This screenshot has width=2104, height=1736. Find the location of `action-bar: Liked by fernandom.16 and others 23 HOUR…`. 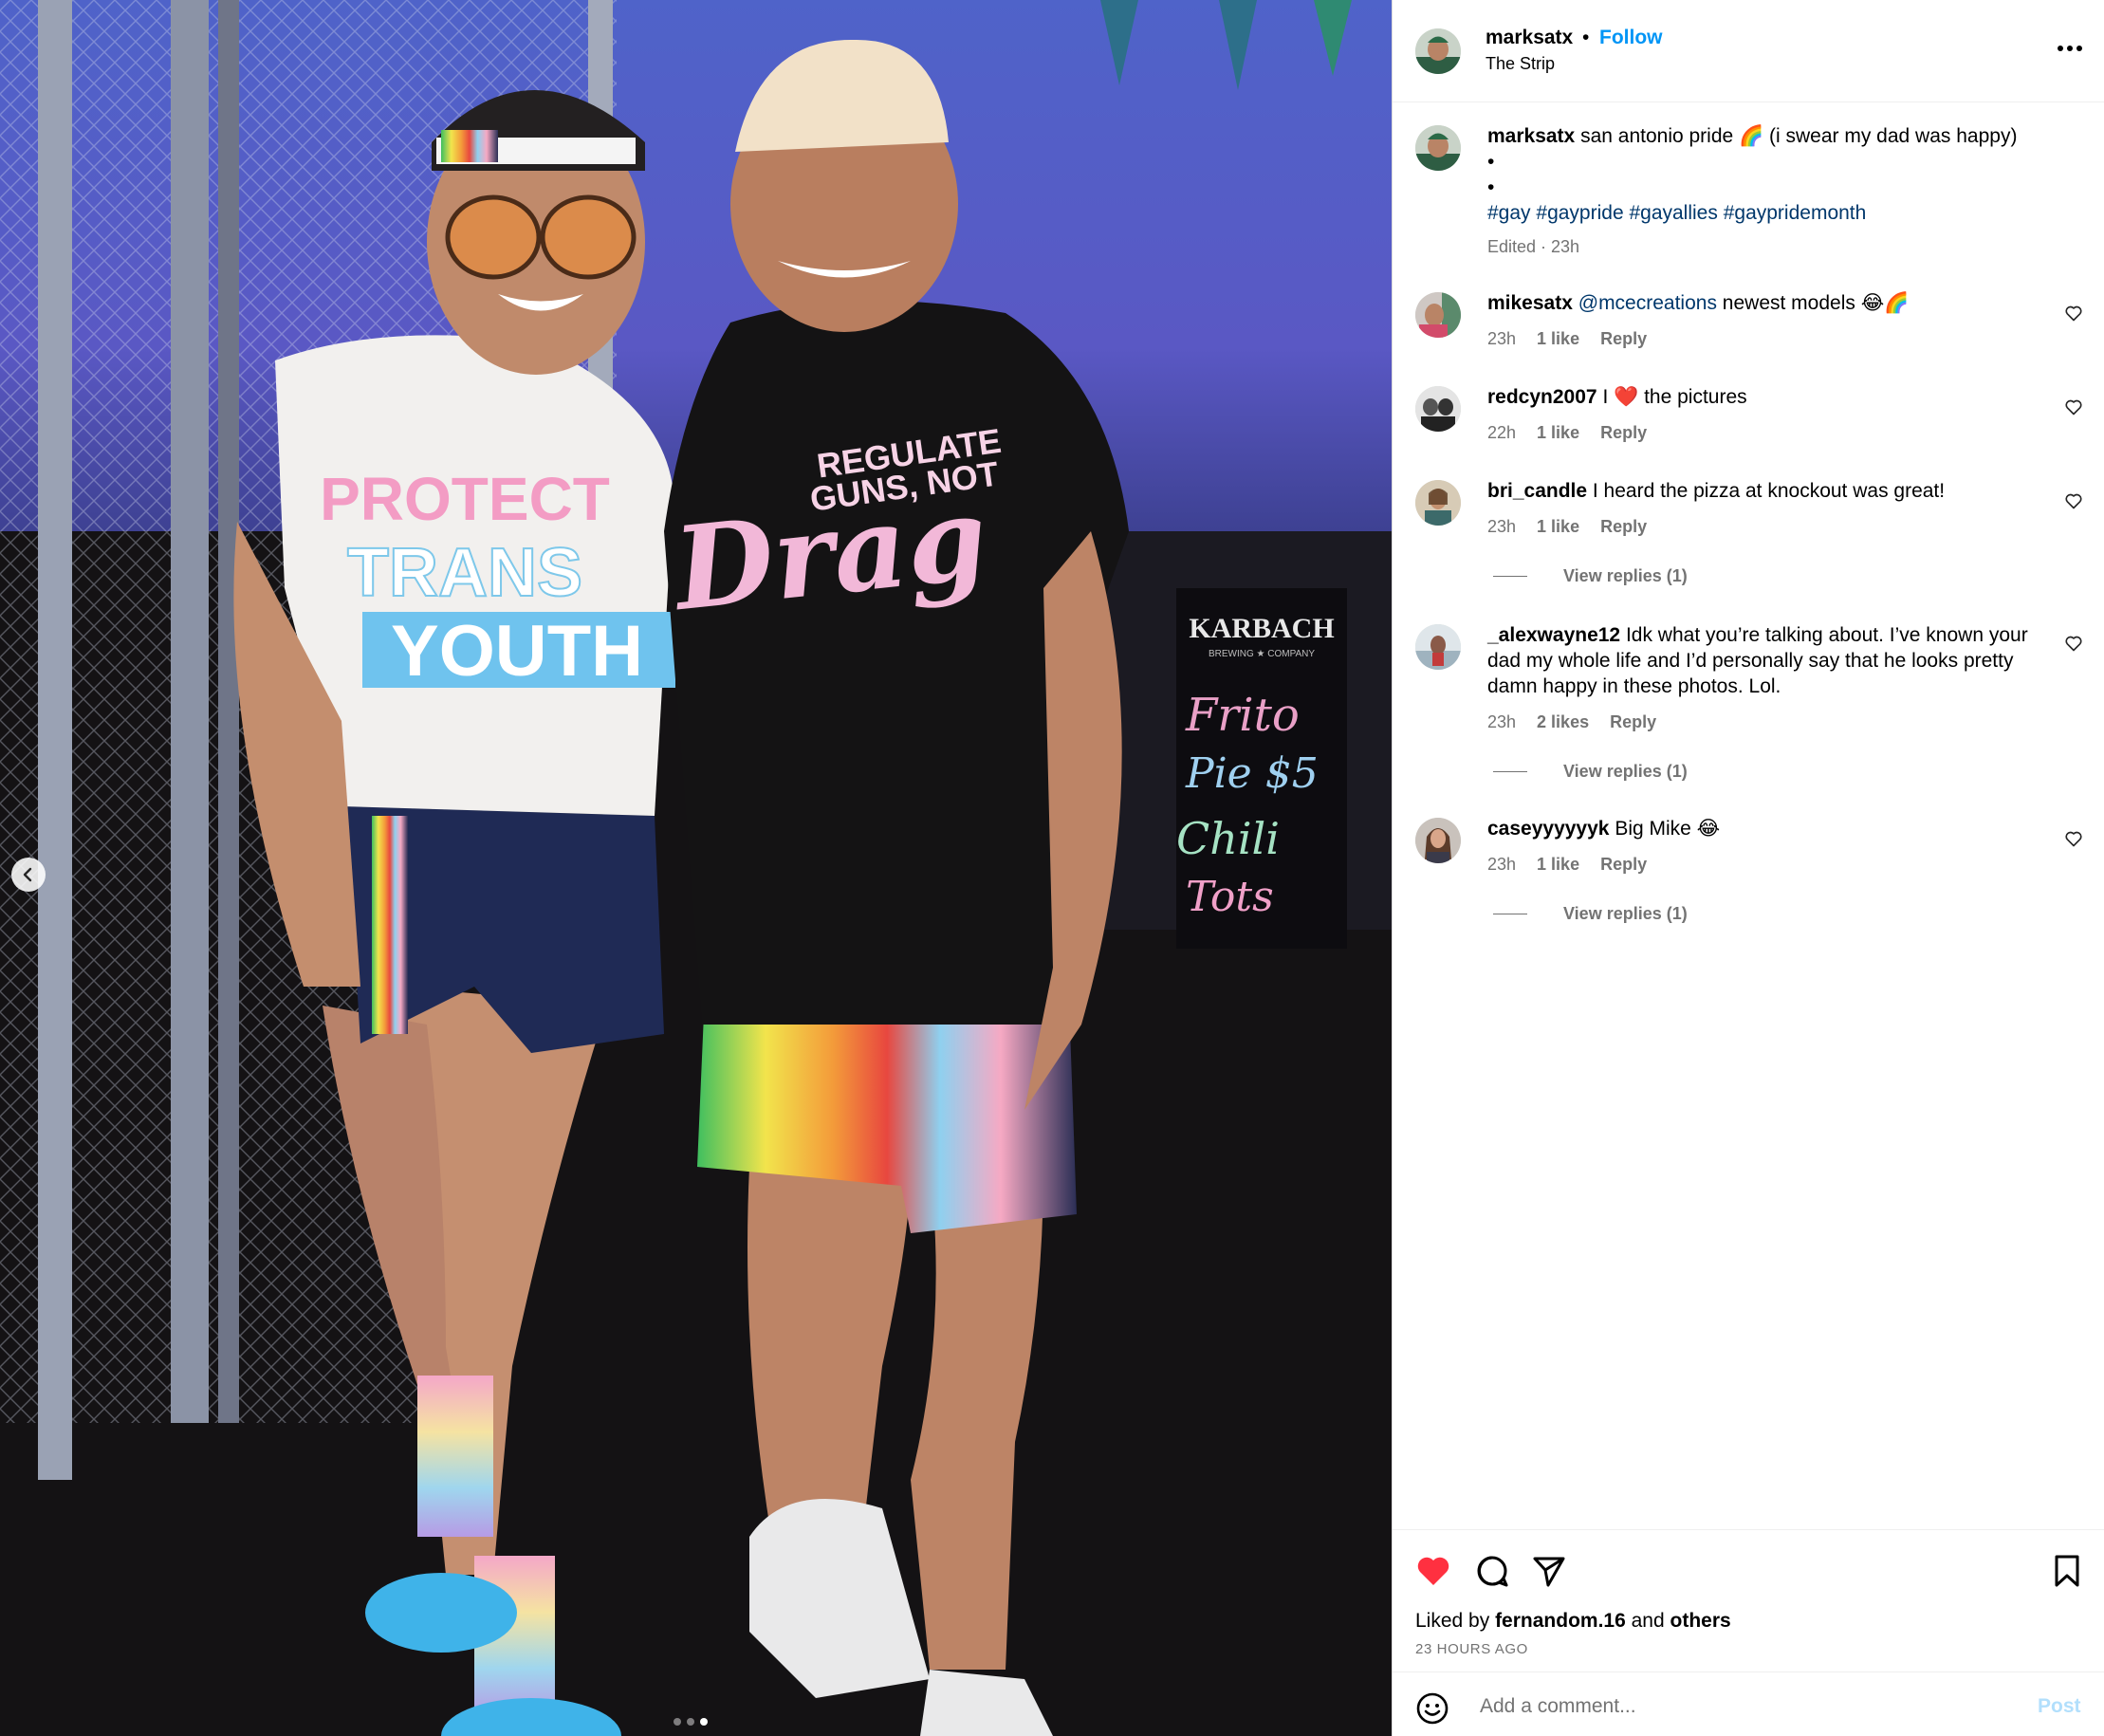

action-bar: Liked by fernandom.16 and others 23 HOUR… is located at coordinates (1748, 1600).